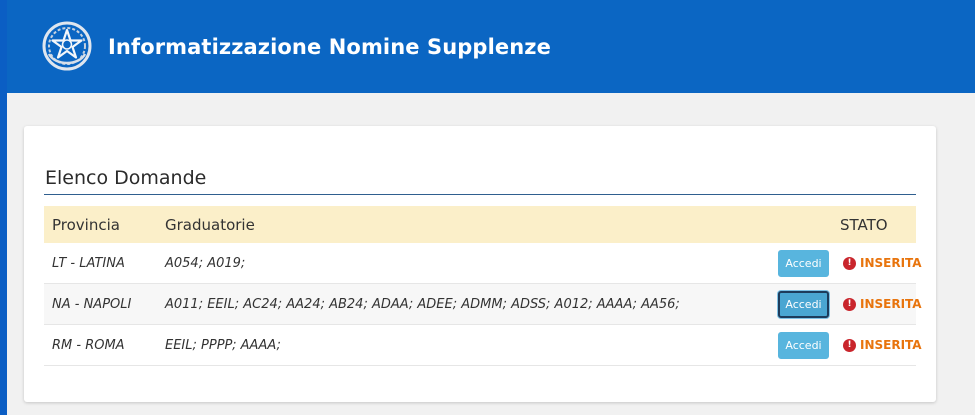 This screenshot has height=415, width=975. I want to click on cell-graduatorie: A054; A019;, so click(205, 263).